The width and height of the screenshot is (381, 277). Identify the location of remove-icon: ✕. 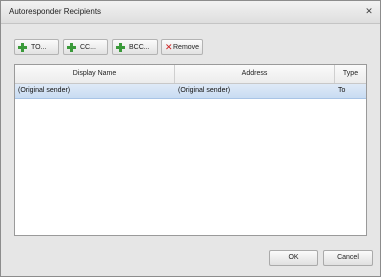
(169, 46).